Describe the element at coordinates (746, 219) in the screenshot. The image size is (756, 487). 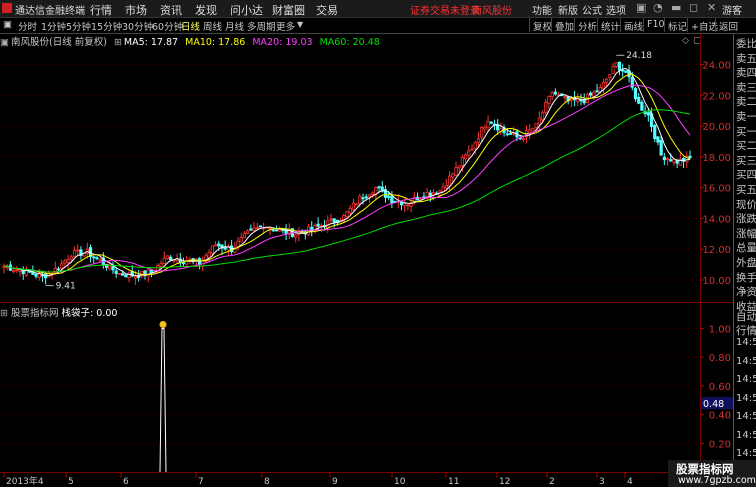
I see `quote-label: 涨跌` at that location.